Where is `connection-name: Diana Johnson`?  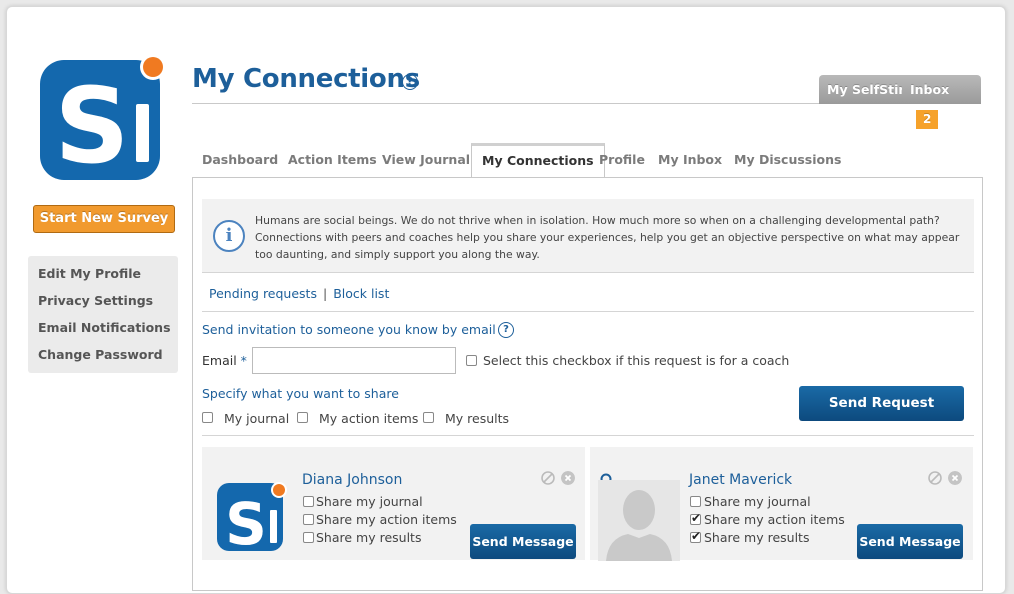
connection-name: Diana Johnson is located at coordinates (352, 480).